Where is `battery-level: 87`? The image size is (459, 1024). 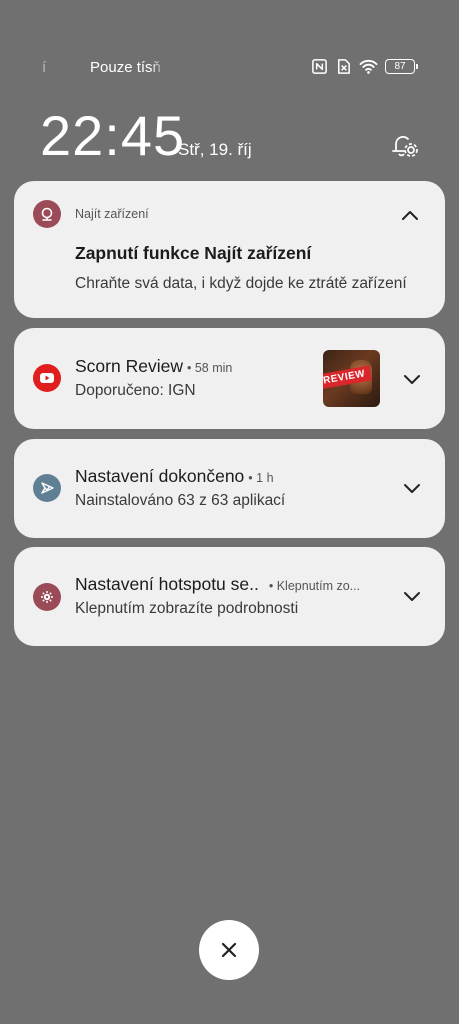 battery-level: 87 is located at coordinates (400, 66).